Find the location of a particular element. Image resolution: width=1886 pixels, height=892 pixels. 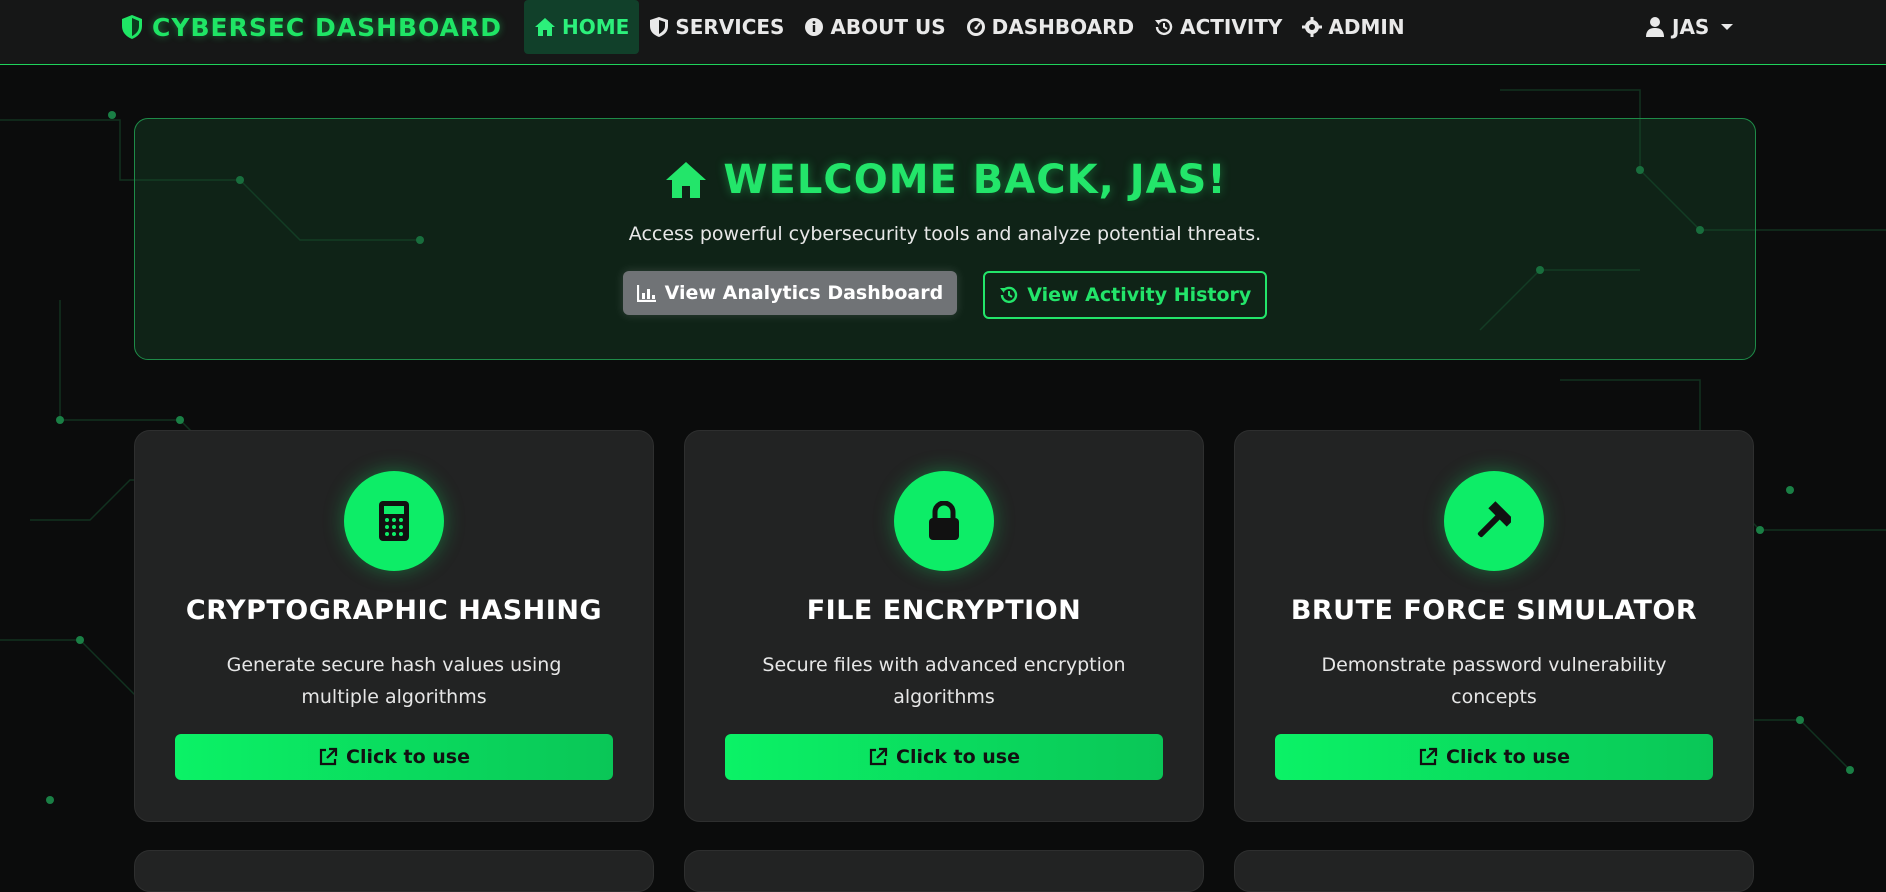

nav-item-admin: ADMIN is located at coordinates (1353, 27).